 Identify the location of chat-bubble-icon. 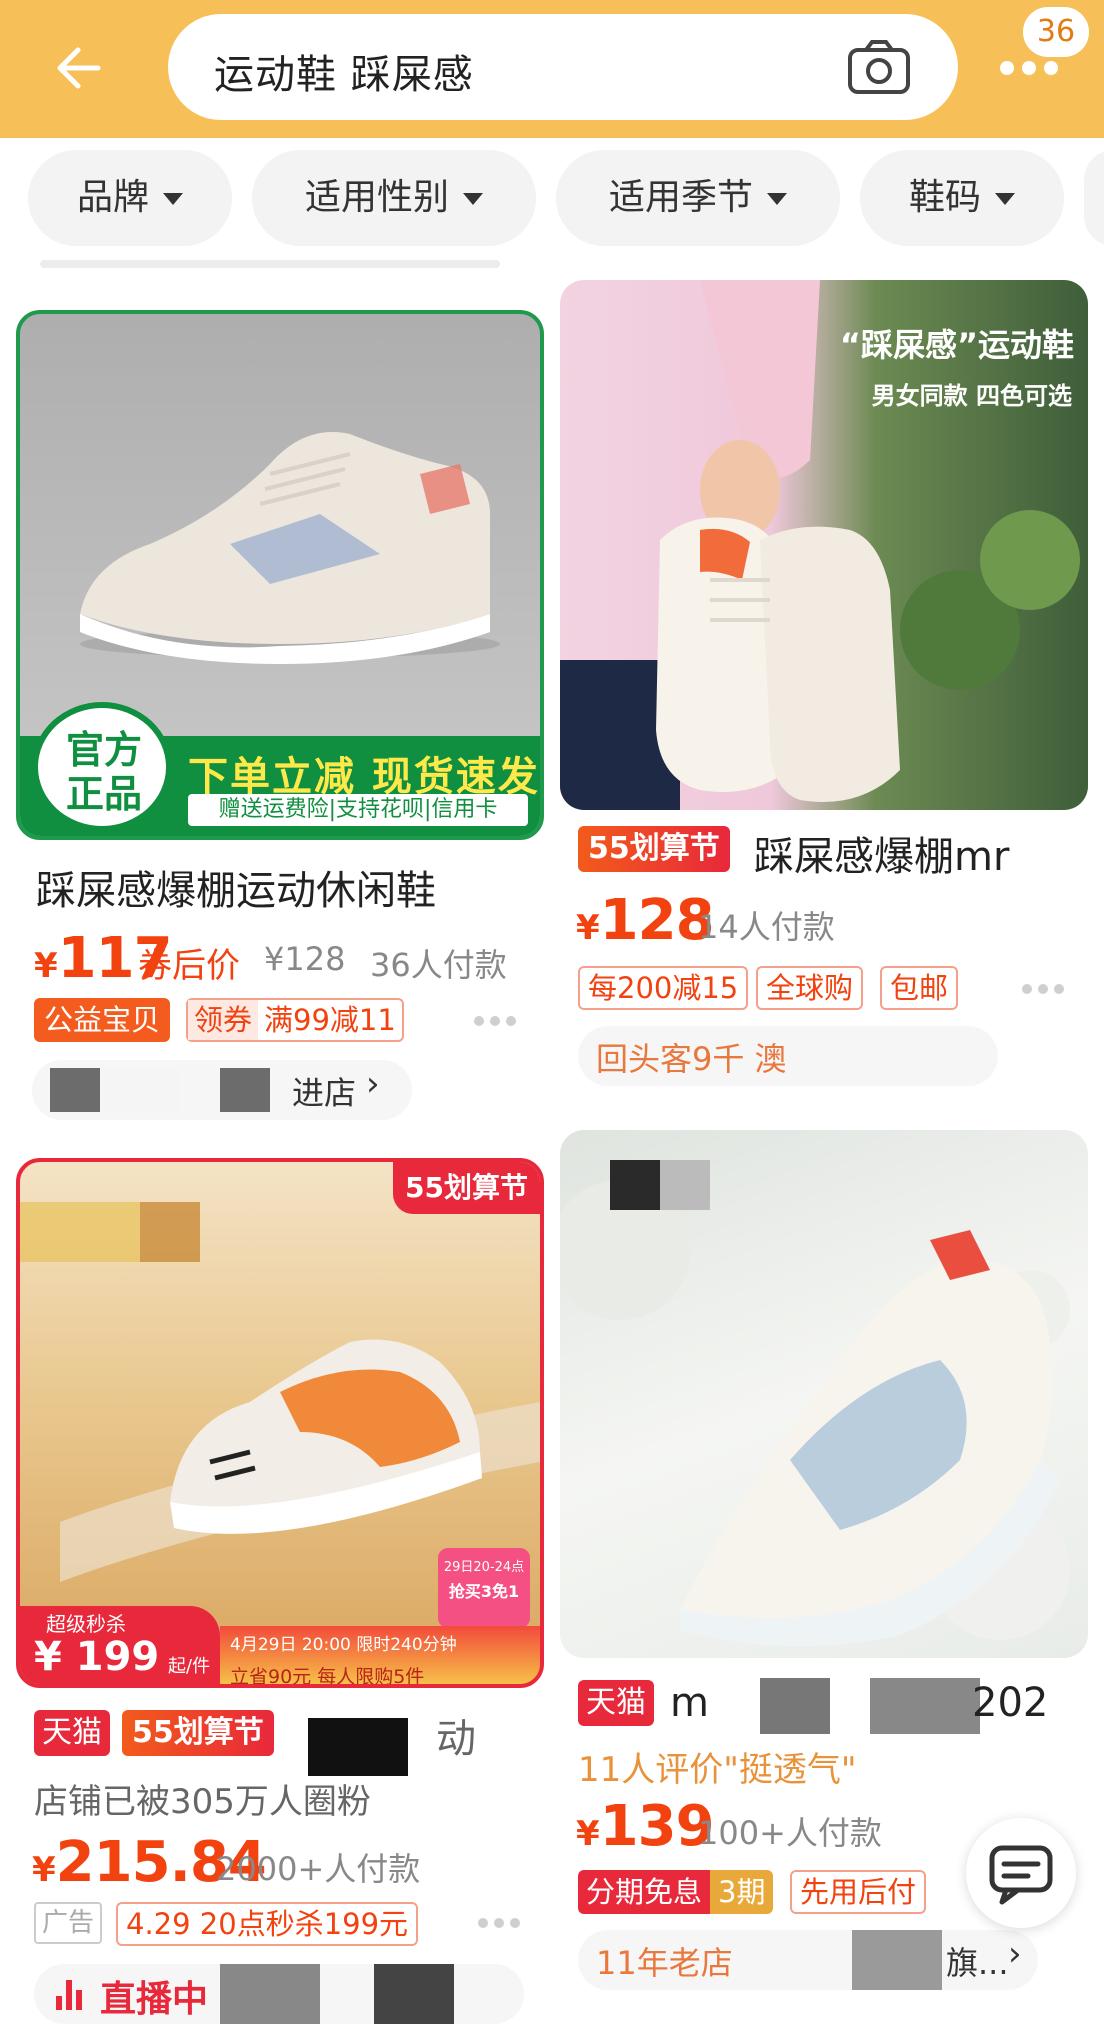
(1021, 1875).